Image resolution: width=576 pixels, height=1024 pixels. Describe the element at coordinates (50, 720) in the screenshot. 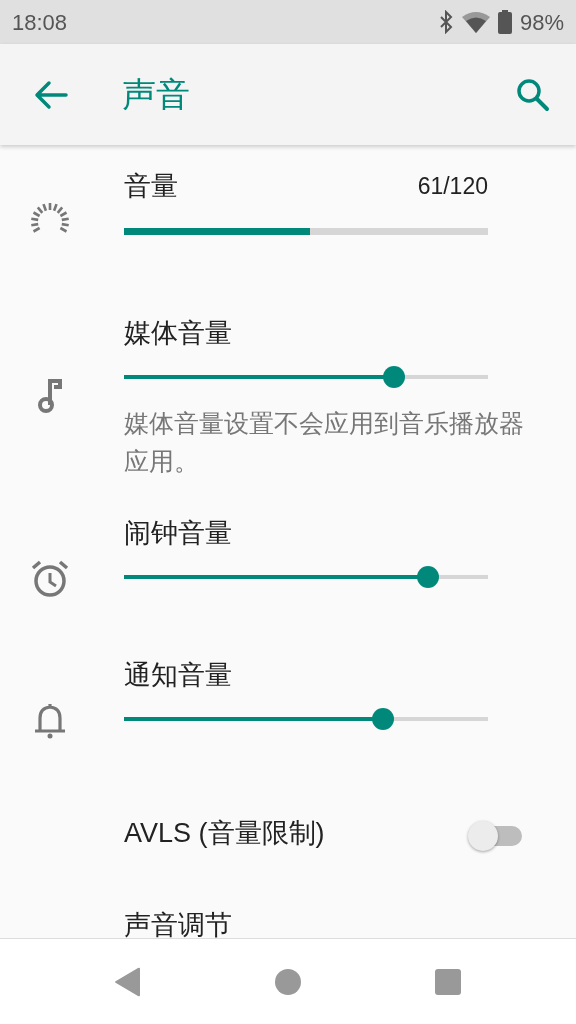

I see `bell-icon` at that location.